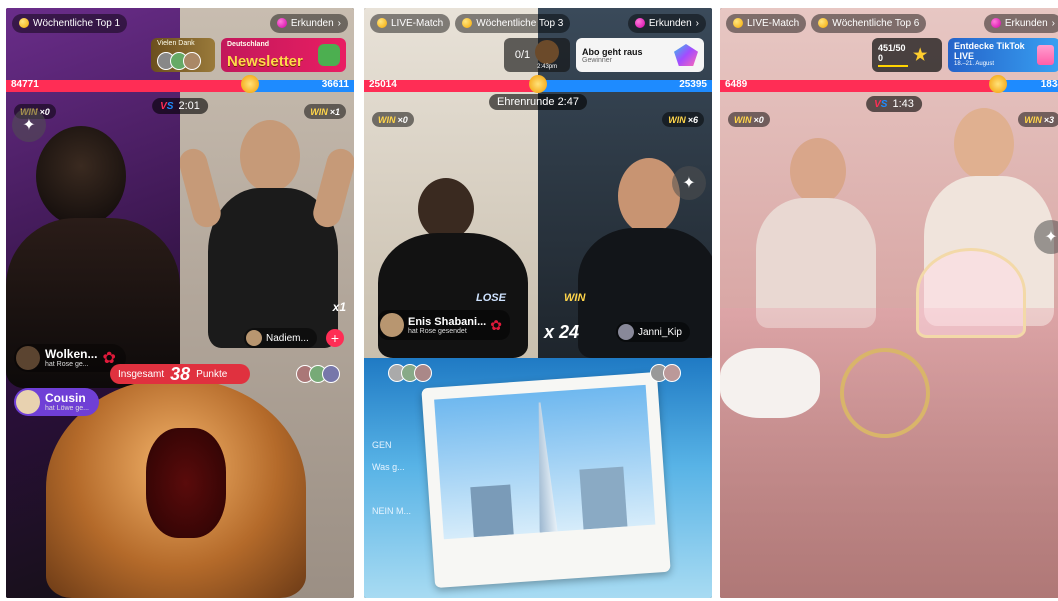 This screenshot has height=601, width=1058. Describe the element at coordinates (167, 106) in the screenshot. I see `vs-icon: VS` at that location.